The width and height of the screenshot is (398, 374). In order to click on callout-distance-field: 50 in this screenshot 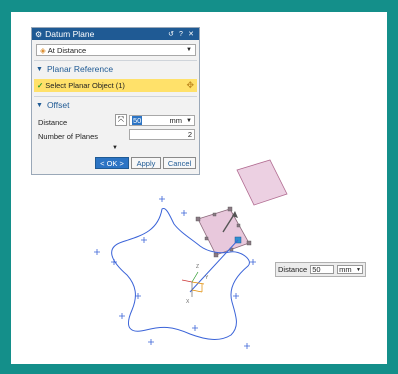, I will do `click(322, 269)`.